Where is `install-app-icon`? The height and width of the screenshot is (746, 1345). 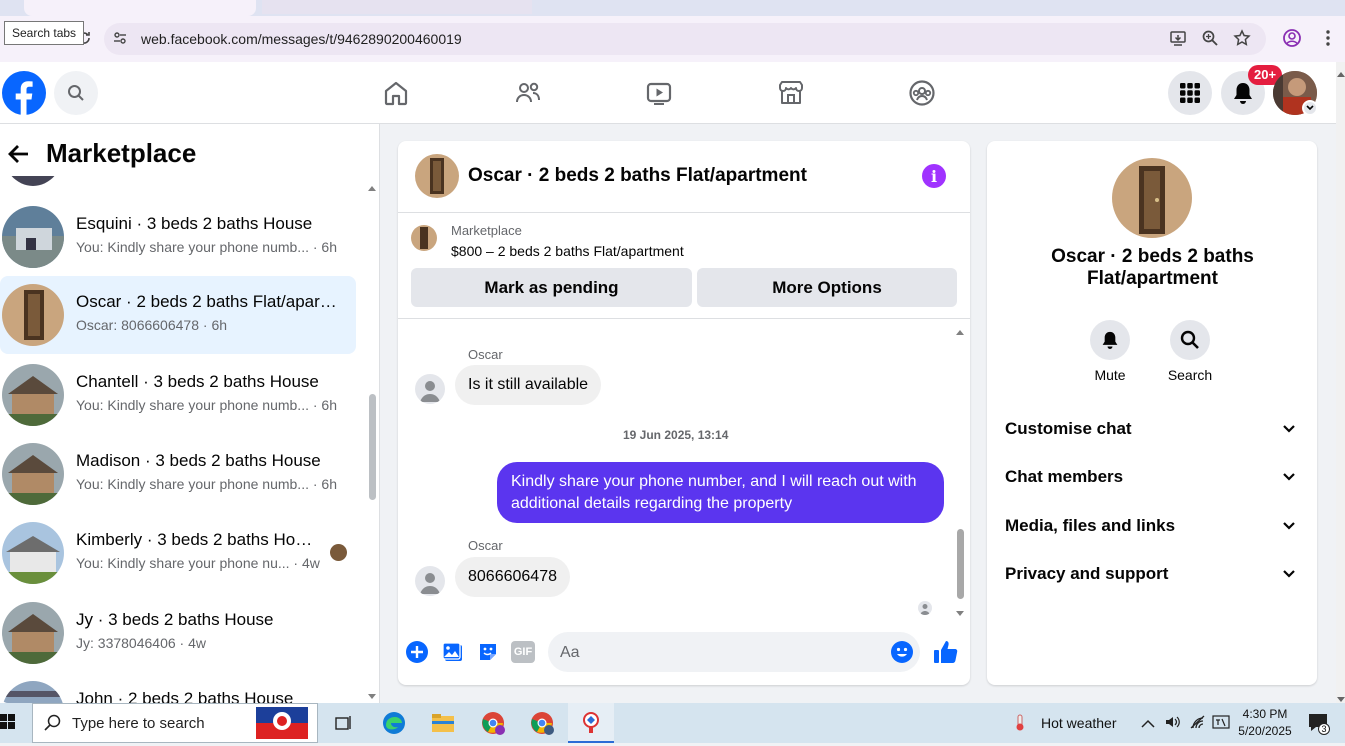
install-app-icon is located at coordinates (1178, 38).